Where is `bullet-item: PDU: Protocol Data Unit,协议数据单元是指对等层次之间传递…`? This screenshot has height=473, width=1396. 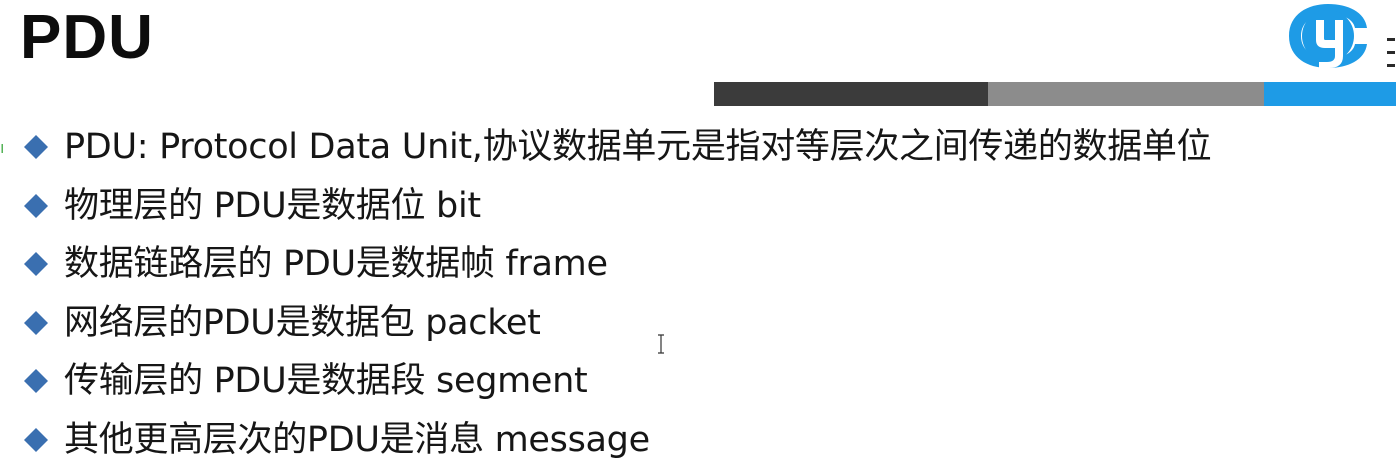
bullet-item: PDU: Protocol Data Unit,协议数据单元是指对等层次之间传递… is located at coordinates (617, 147).